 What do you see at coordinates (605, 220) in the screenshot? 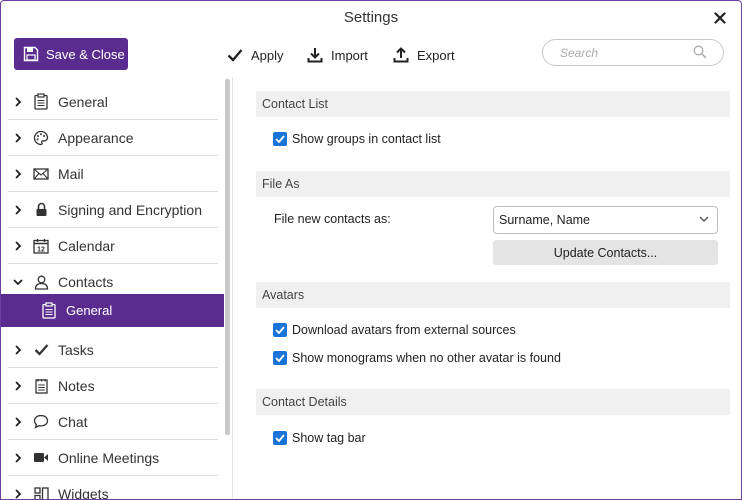
I see `file-as-select: Surname, Name` at bounding box center [605, 220].